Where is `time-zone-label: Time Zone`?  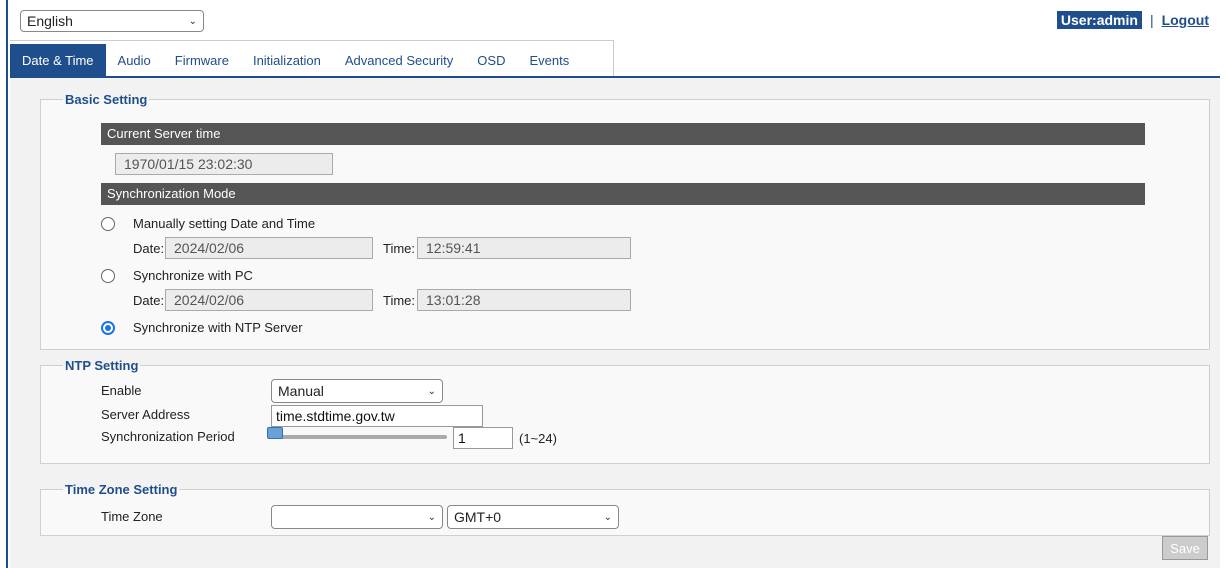 time-zone-label: Time Zone is located at coordinates (132, 516).